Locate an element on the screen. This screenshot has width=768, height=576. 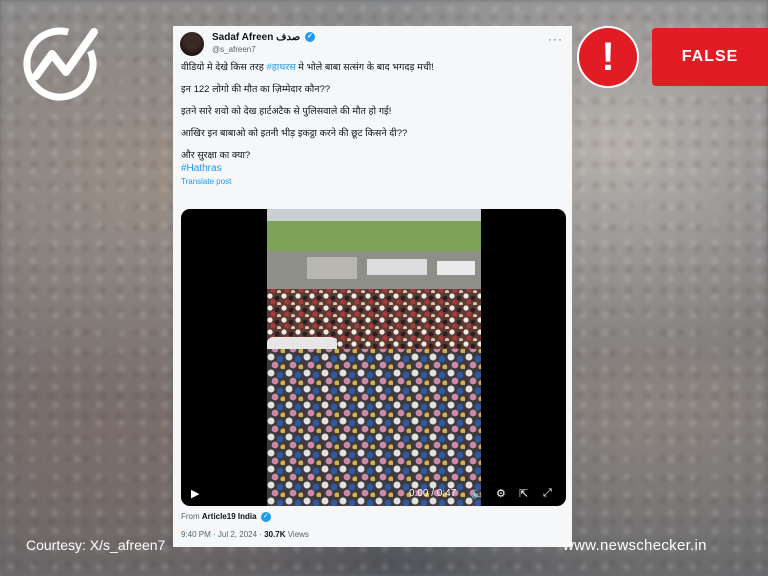
verified-icon: ✓ is located at coordinates (309, 37).